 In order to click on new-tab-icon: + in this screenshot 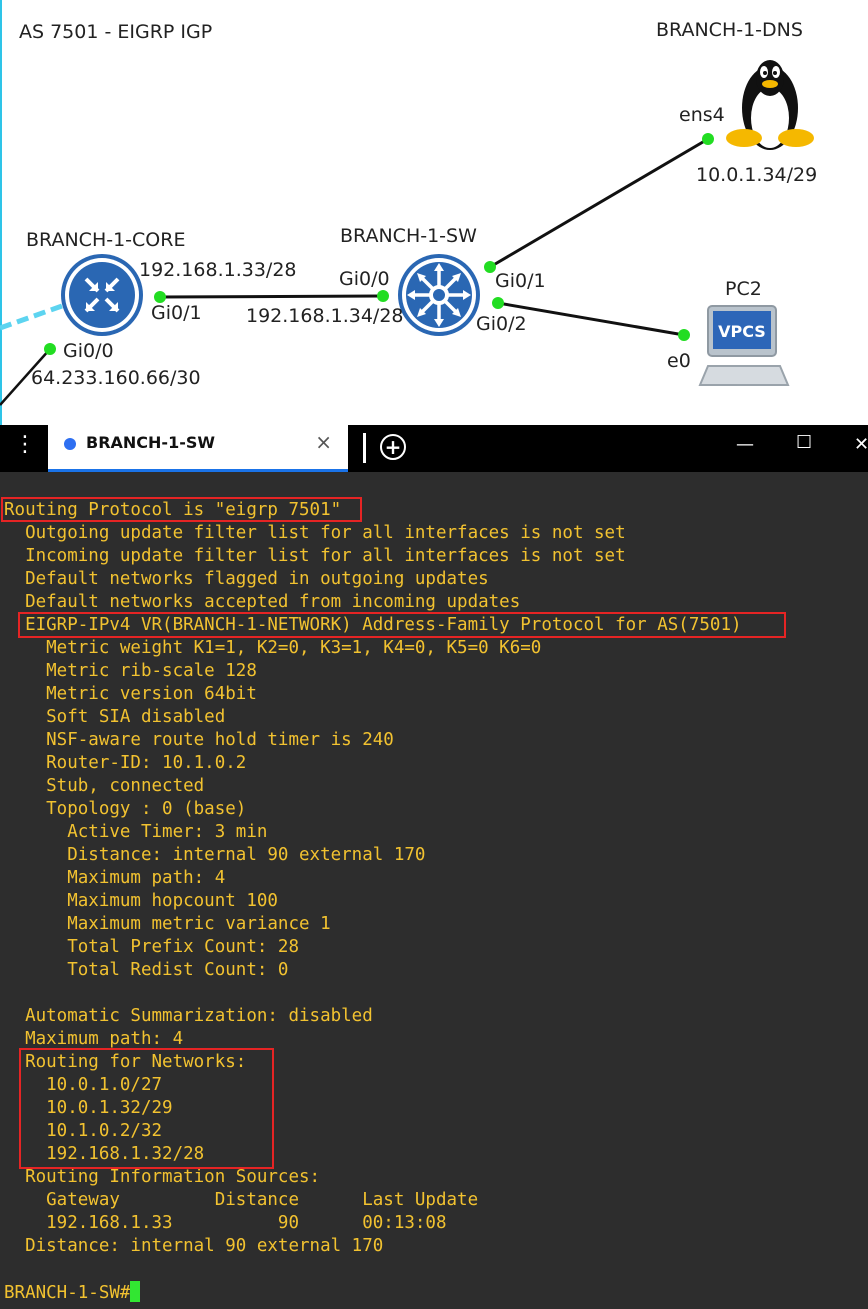, I will do `click(393, 447)`.